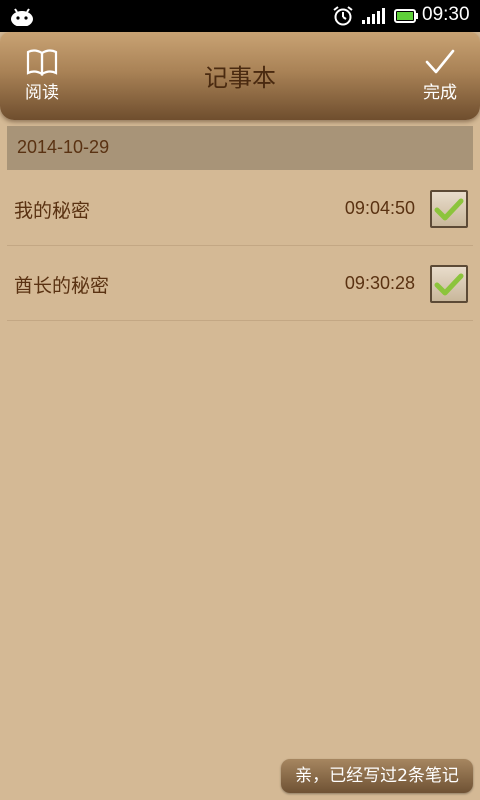 The width and height of the screenshot is (480, 800). What do you see at coordinates (377, 776) in the screenshot?
I see `note-count-badge: 亲，已经写过2条笔记` at bounding box center [377, 776].